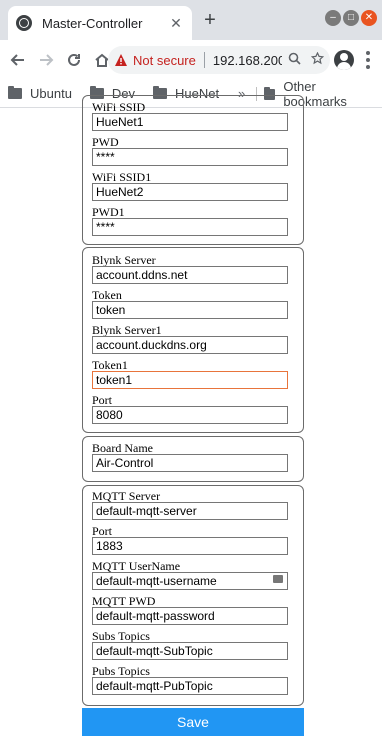 This screenshot has height=750, width=382. I want to click on star-icon, so click(317, 58).